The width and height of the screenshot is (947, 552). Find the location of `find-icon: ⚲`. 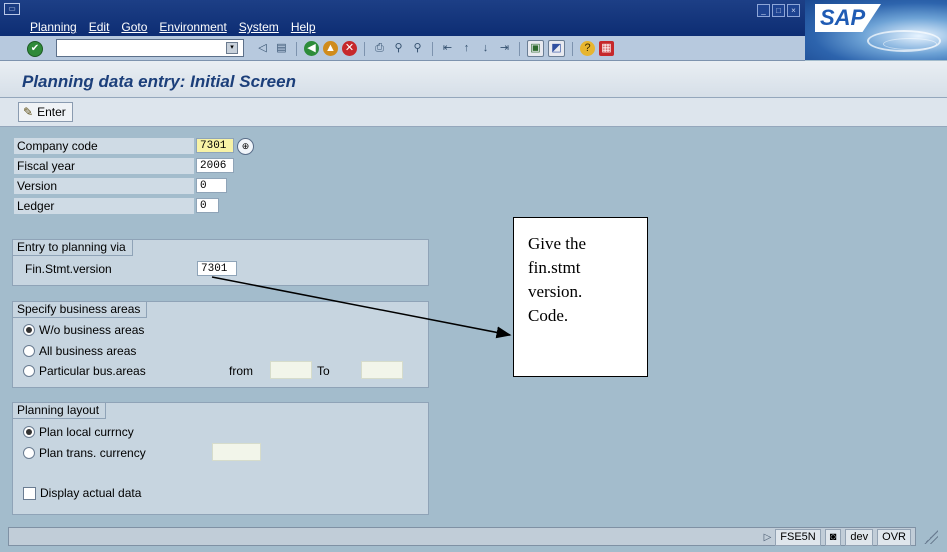

find-icon: ⚲ is located at coordinates (398, 48).